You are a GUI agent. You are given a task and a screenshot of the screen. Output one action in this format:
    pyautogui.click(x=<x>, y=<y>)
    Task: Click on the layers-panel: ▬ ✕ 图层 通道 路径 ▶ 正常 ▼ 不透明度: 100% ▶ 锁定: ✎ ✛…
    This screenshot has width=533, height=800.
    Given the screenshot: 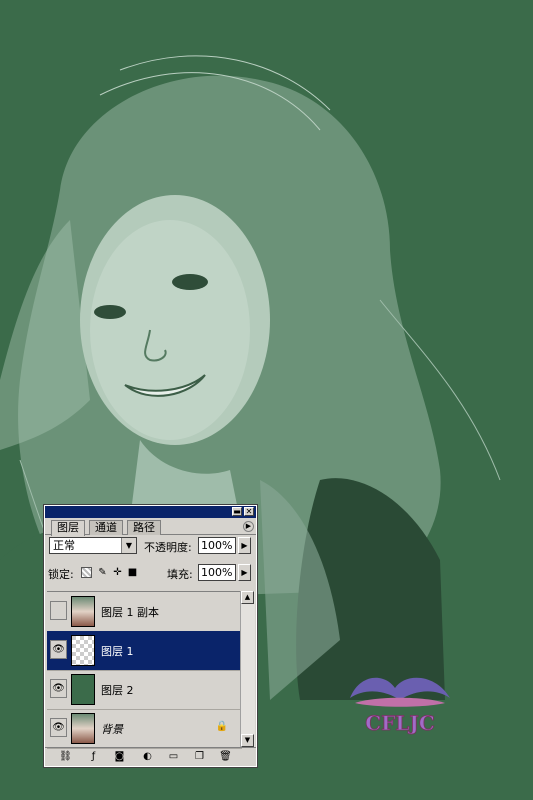 What is the action you would take?
    pyautogui.click(x=150, y=636)
    